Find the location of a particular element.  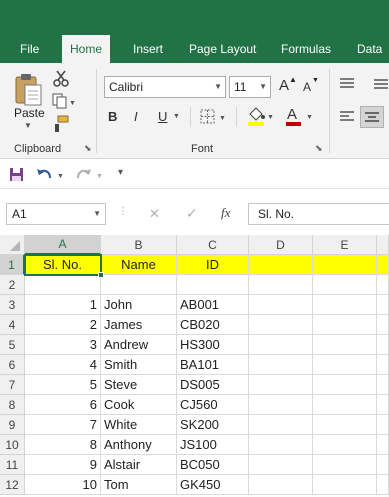

clipboard-launcher-icon: ⬊ is located at coordinates (88, 148).